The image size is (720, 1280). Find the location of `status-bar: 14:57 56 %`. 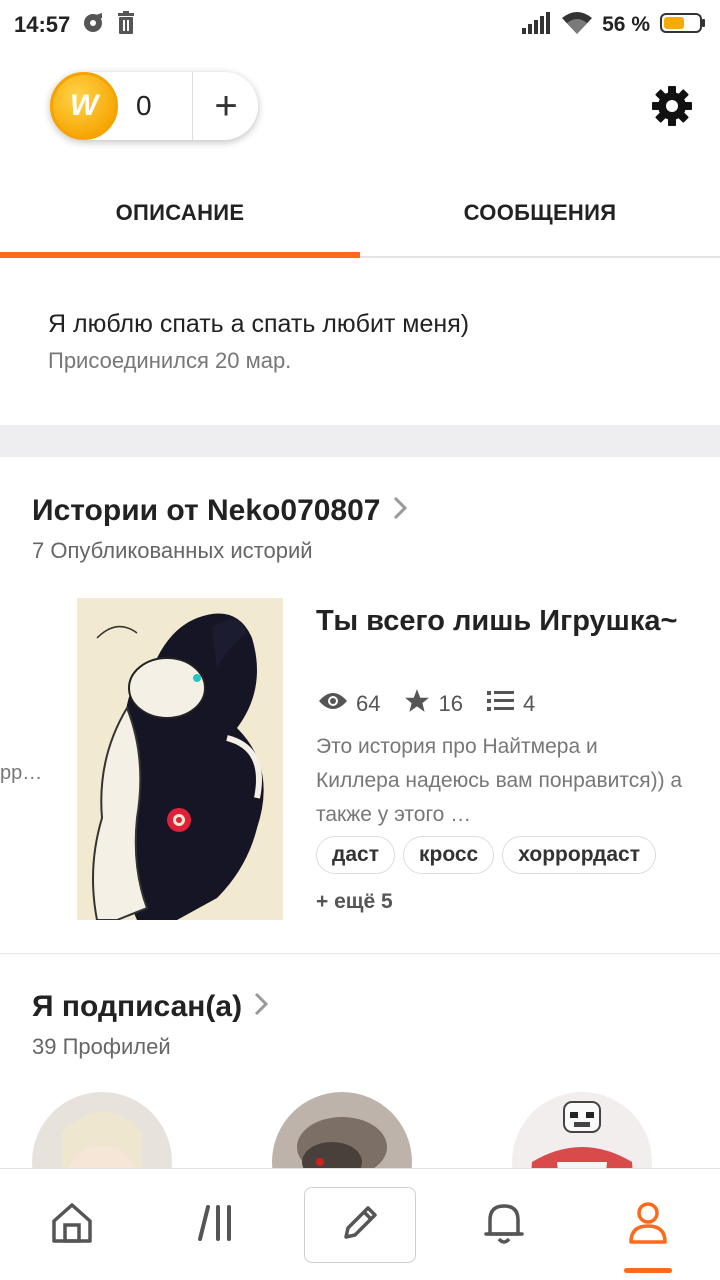

status-bar: 14:57 56 % is located at coordinates (360, 25).